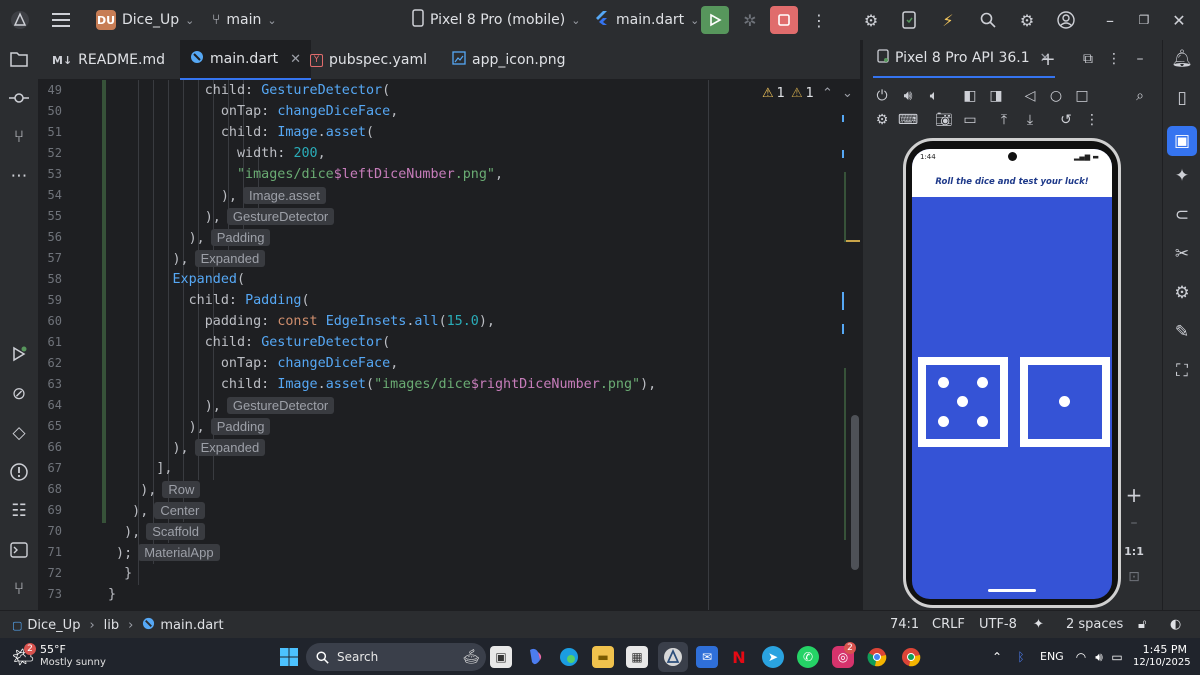 Image resolution: width=1200 pixels, height=675 pixels. What do you see at coordinates (1066, 120) in the screenshot?
I see `snapshot-icon: ↺` at bounding box center [1066, 120].